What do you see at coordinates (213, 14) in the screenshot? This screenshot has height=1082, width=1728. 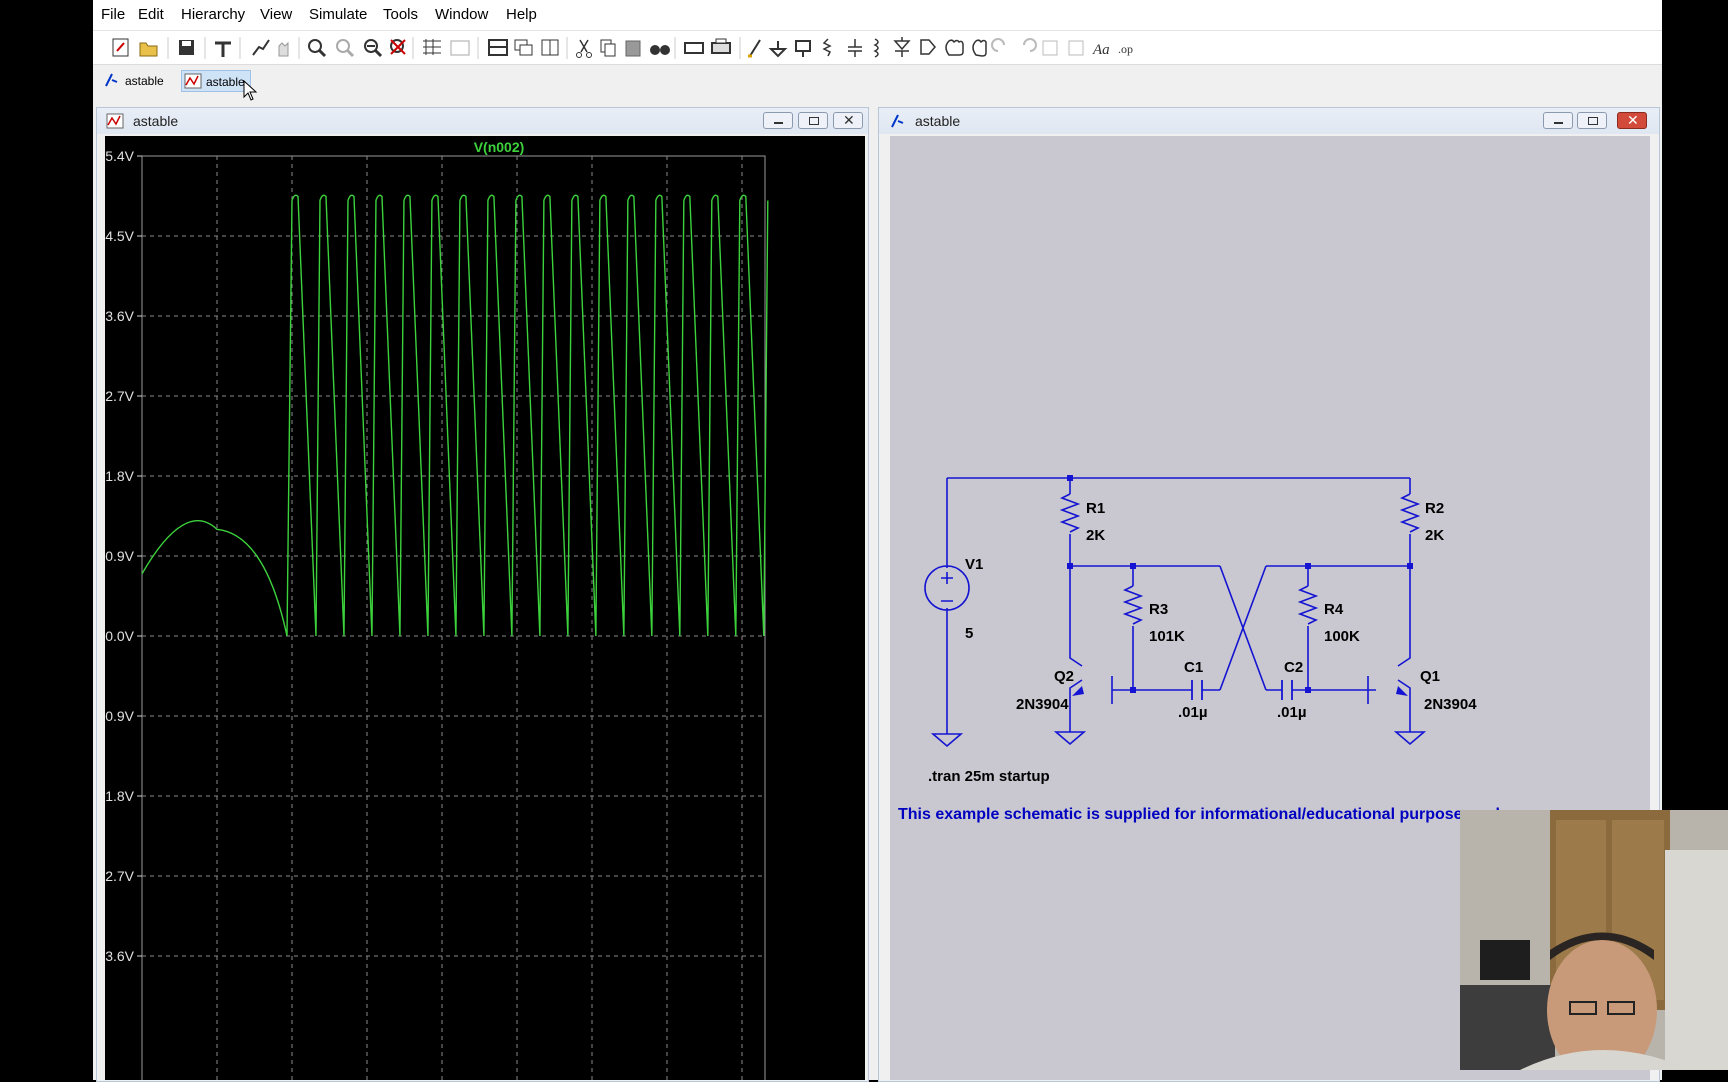 I see `menu-hierarchy: Hierarchy` at bounding box center [213, 14].